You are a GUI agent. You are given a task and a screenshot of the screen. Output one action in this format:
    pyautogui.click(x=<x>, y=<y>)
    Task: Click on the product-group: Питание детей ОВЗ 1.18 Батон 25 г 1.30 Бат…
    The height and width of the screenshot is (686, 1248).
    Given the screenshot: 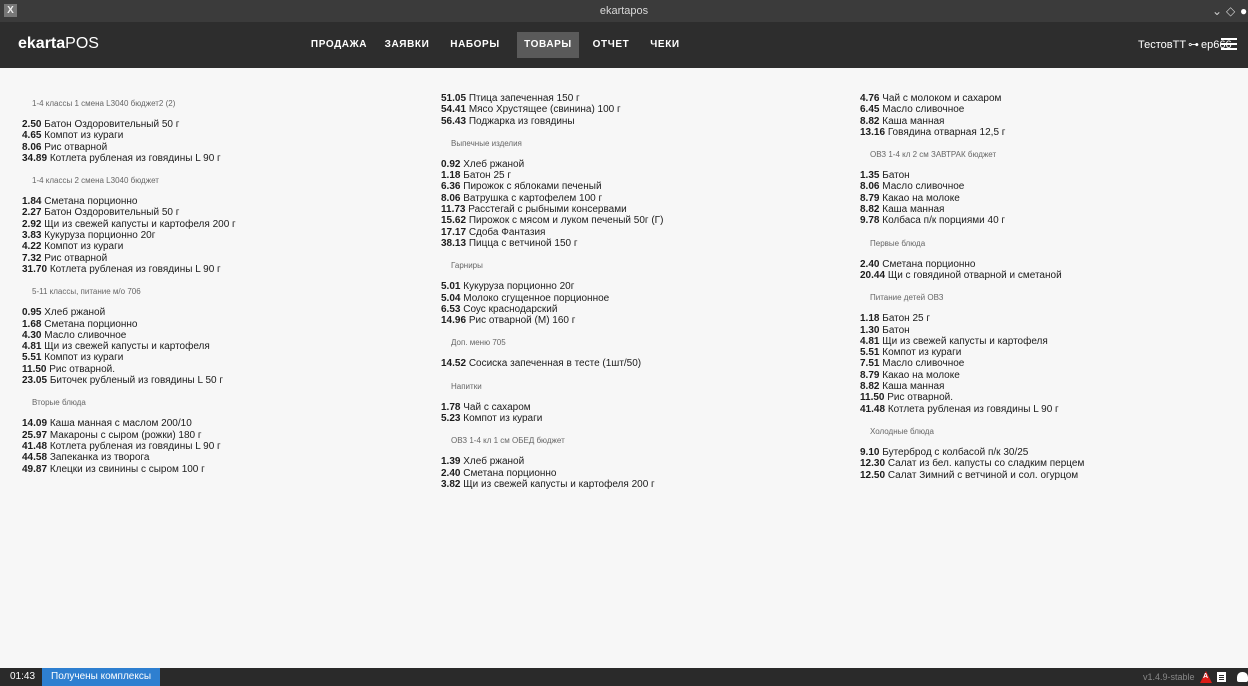 What is the action you would take?
    pyautogui.click(x=972, y=355)
    